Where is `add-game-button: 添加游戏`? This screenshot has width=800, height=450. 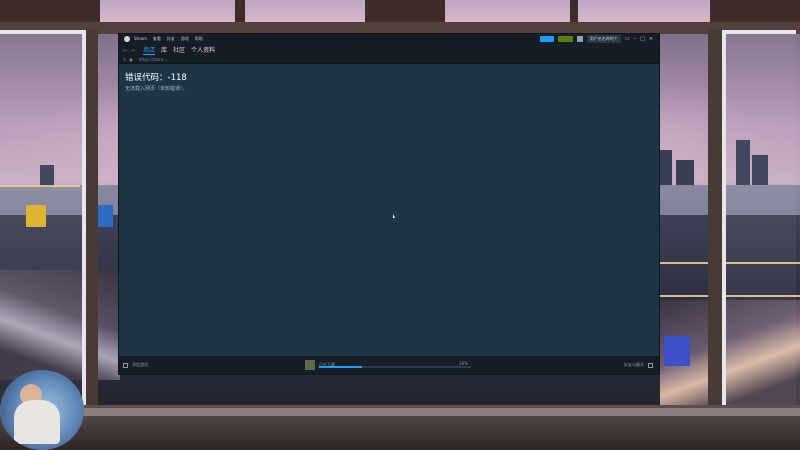
add-game-button: 添加游戏 is located at coordinates (135, 365).